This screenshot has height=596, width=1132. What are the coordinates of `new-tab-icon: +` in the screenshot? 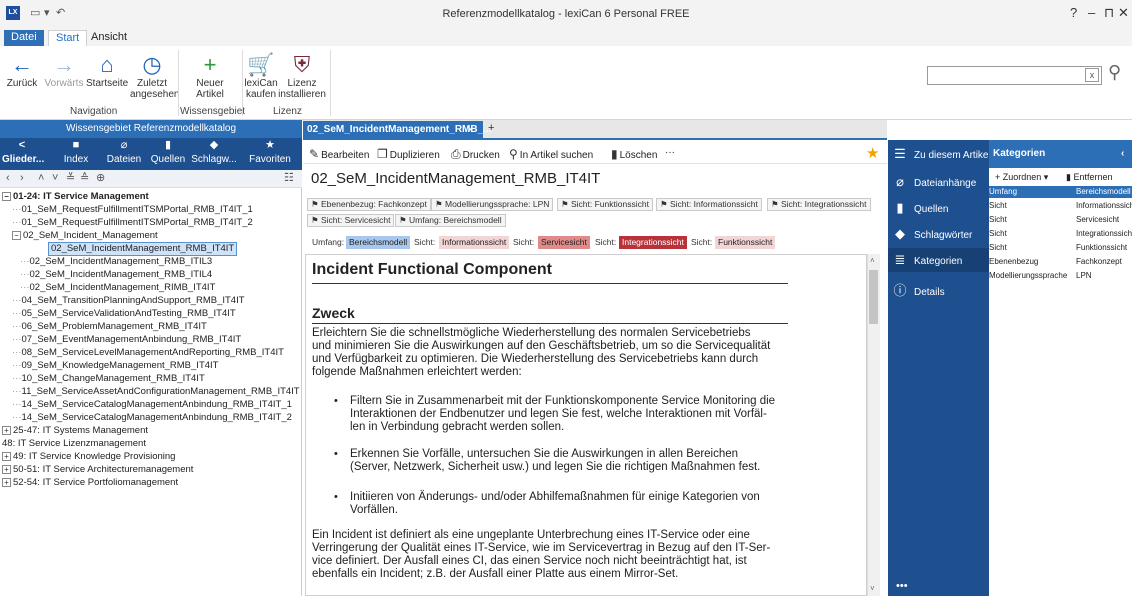 It's located at (491, 128).